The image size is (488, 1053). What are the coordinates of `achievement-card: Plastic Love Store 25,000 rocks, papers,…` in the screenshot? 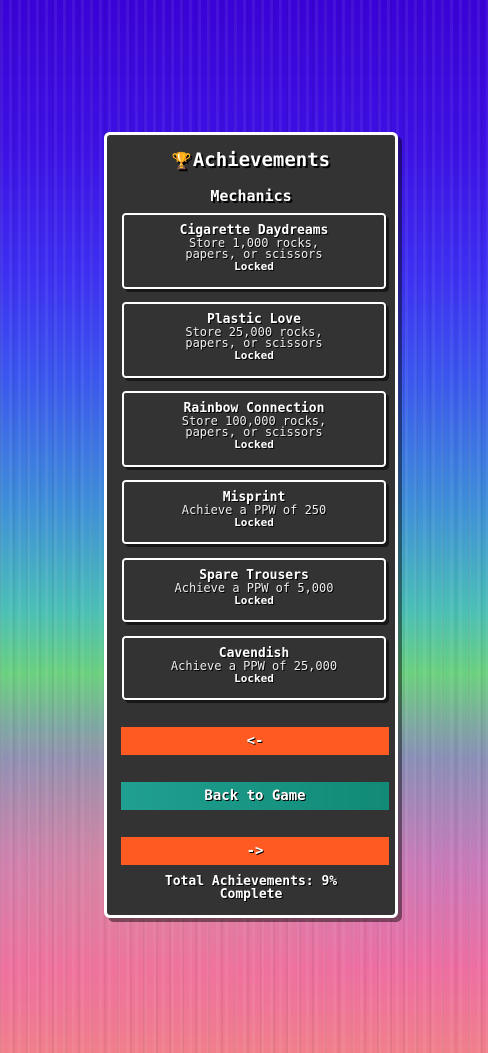 It's located at (254, 340).